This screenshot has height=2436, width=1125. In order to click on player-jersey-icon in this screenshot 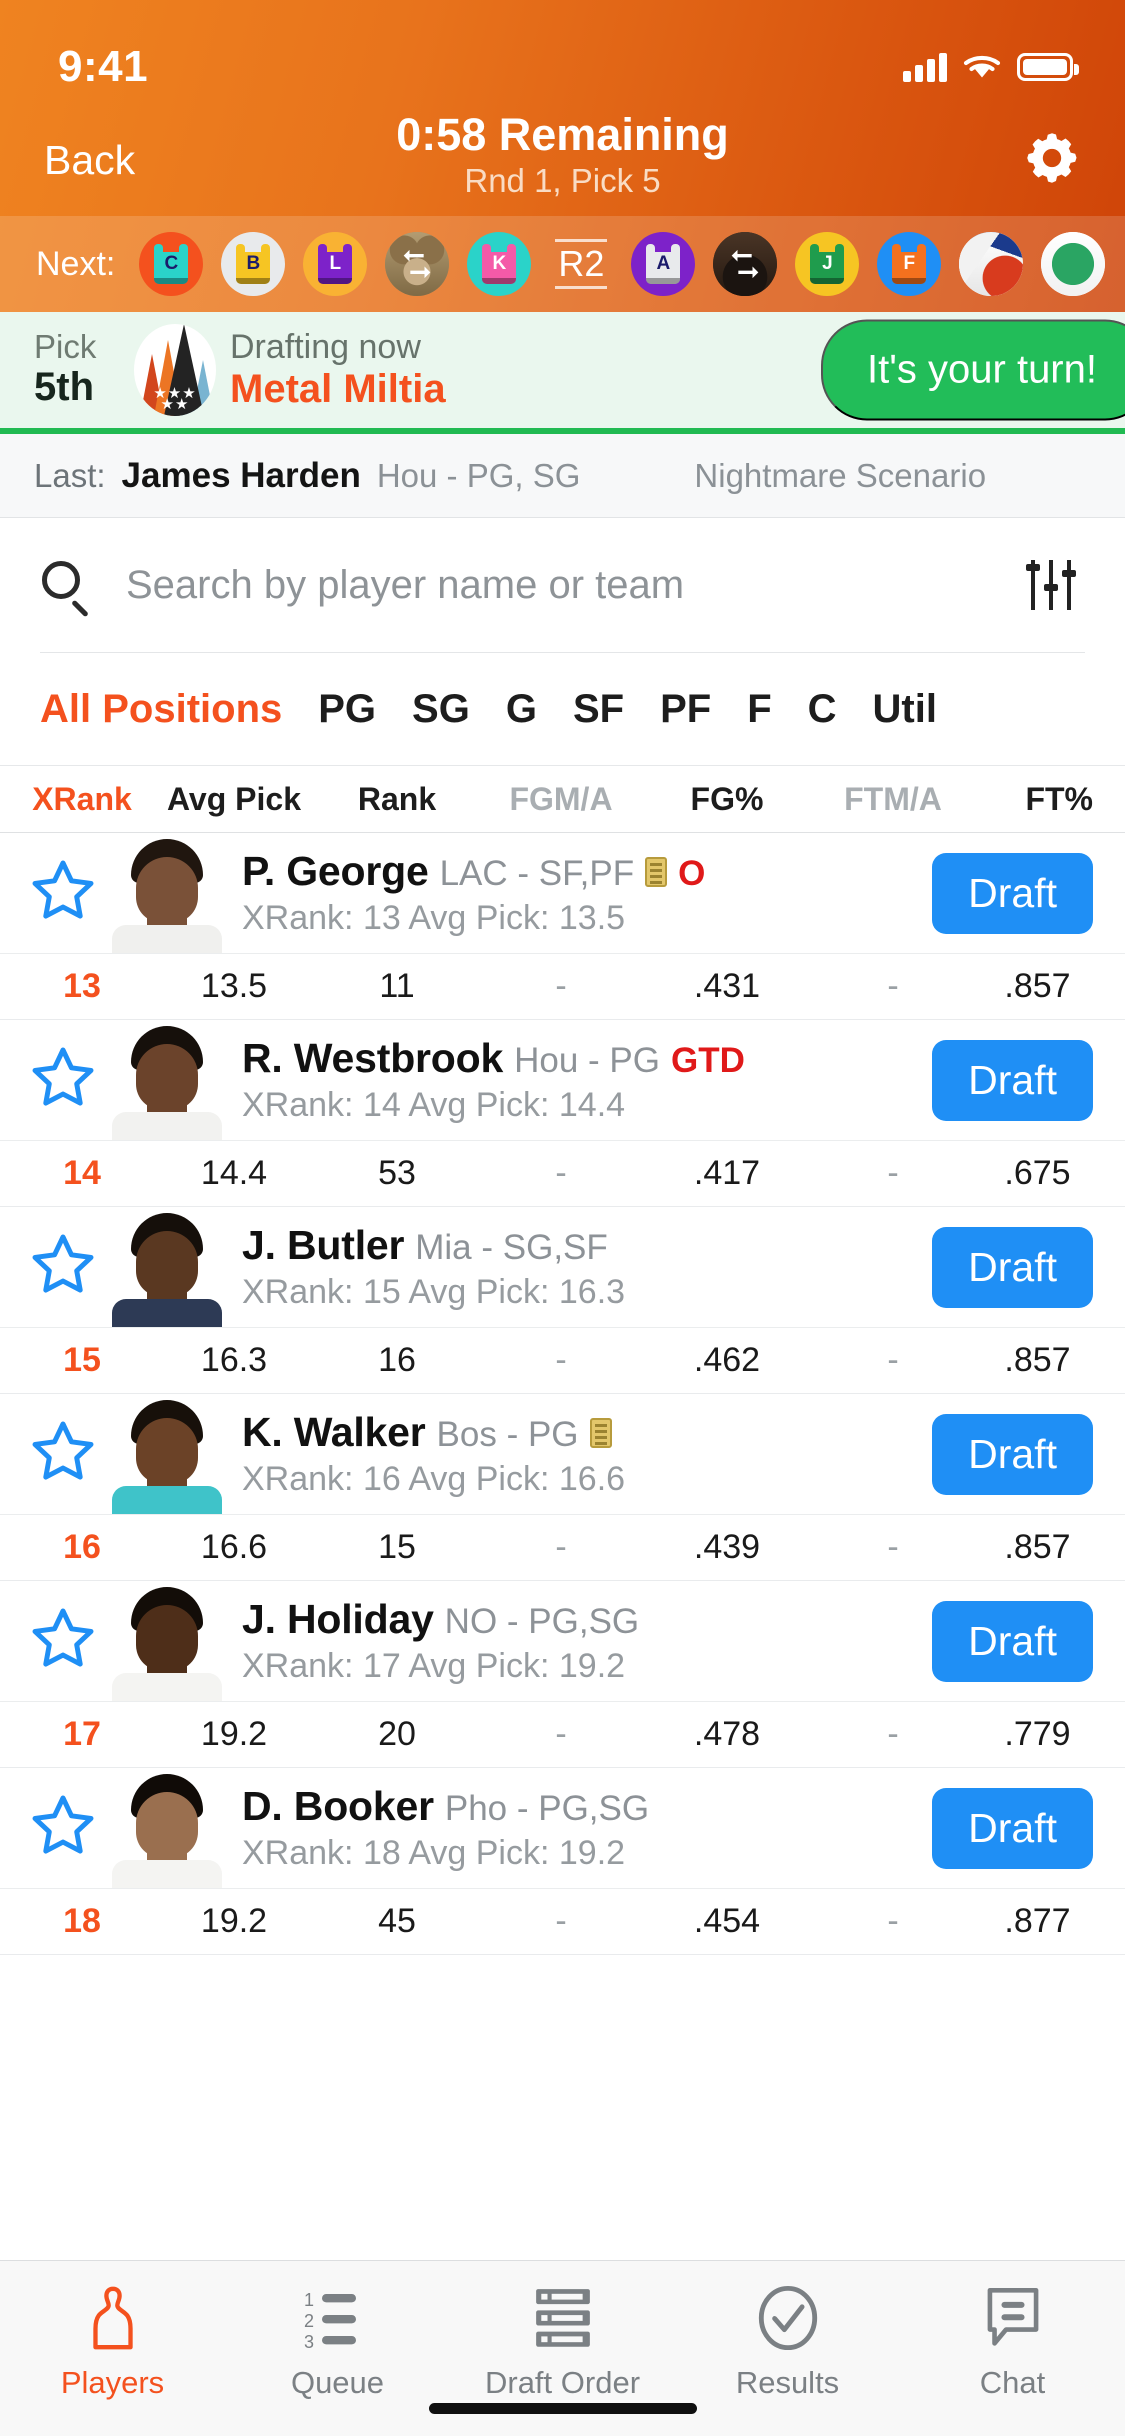, I will do `click(113, 2318)`.